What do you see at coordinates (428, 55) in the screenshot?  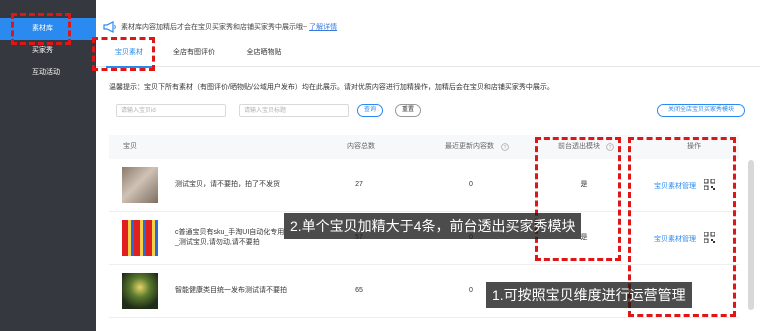 I see `tab-bar: 宝贝素材 全店有图评价 全店晒物贴` at bounding box center [428, 55].